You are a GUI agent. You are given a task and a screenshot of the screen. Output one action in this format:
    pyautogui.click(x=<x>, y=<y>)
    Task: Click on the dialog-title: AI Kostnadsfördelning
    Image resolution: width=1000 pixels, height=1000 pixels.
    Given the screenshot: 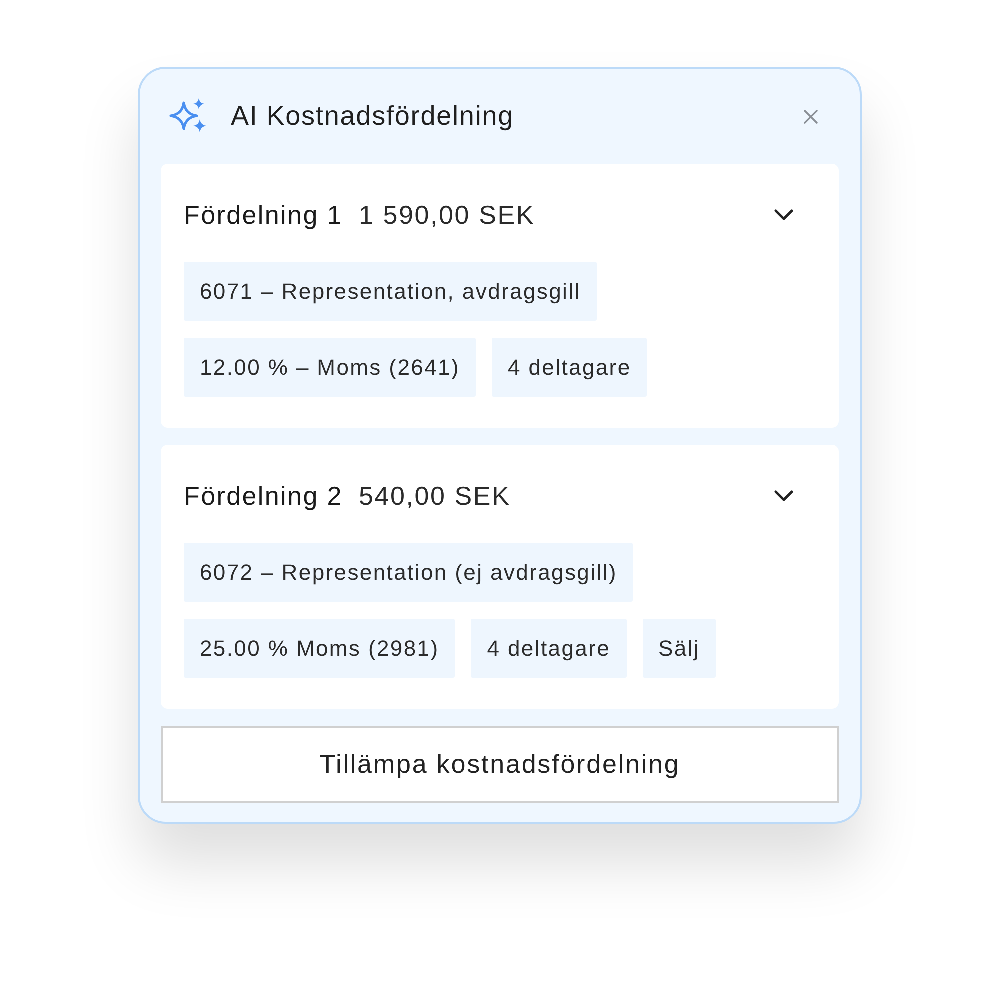 What is the action you would take?
    pyautogui.click(x=372, y=116)
    